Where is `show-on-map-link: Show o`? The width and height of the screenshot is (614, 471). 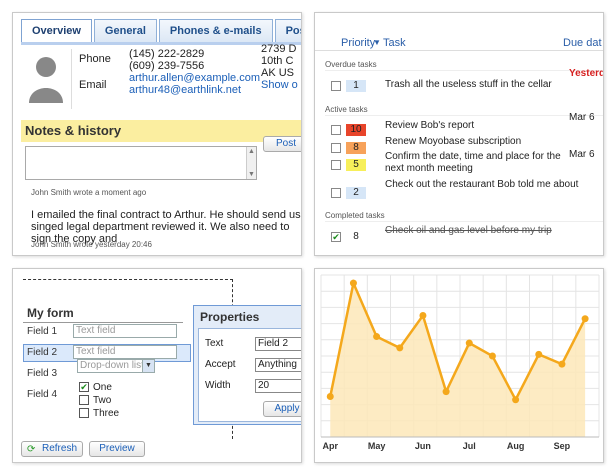
show-on-map-link: Show o is located at coordinates (279, 85).